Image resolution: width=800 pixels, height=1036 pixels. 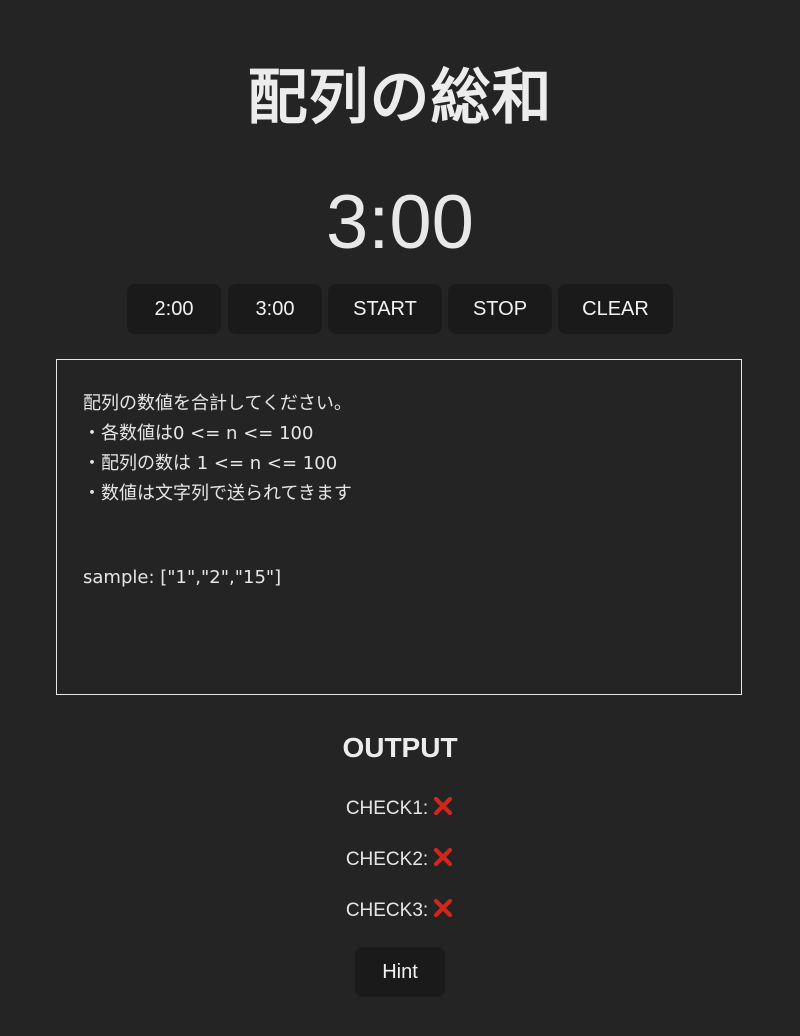 What do you see at coordinates (615, 309) in the screenshot?
I see `clear-button: CLEAR` at bounding box center [615, 309].